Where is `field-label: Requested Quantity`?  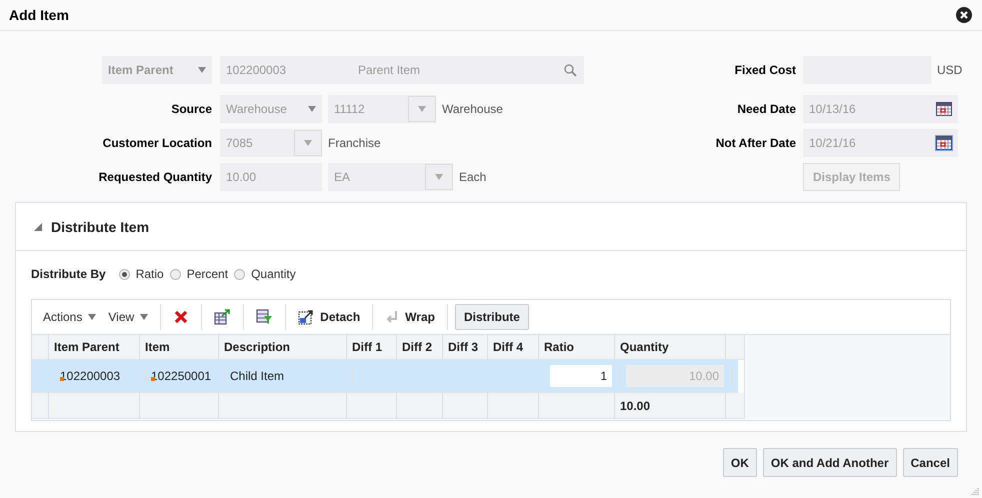
field-label: Requested Quantity is located at coordinates (155, 177).